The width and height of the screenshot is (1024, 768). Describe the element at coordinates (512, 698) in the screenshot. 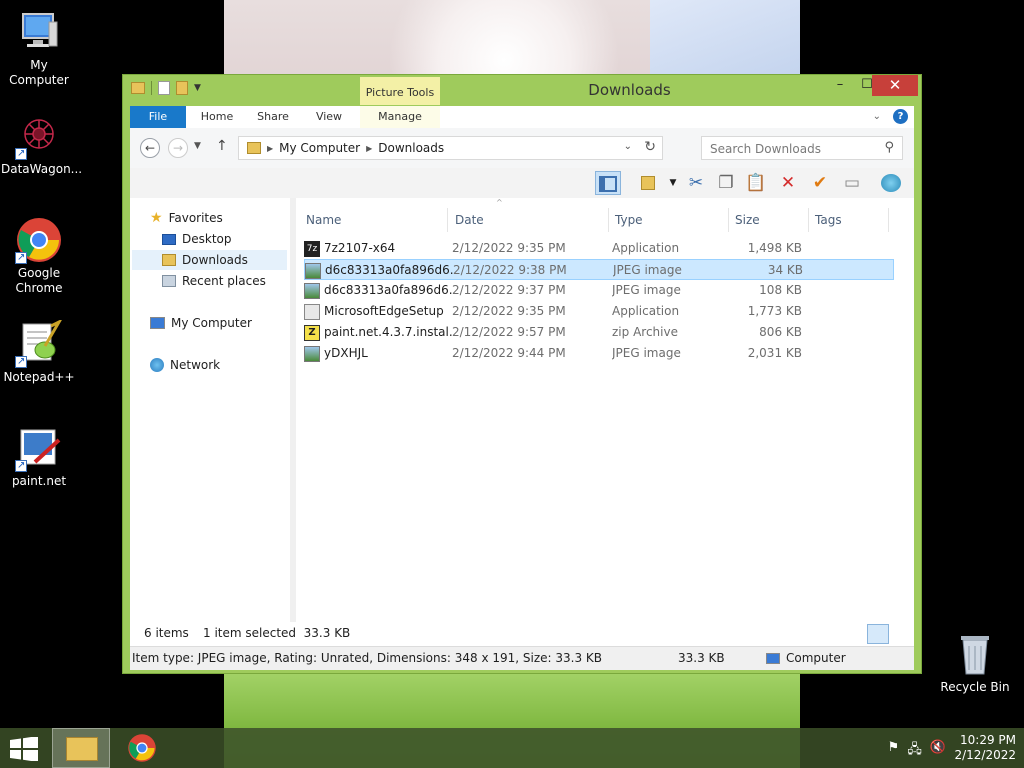

I see `wallpaper-grass` at that location.